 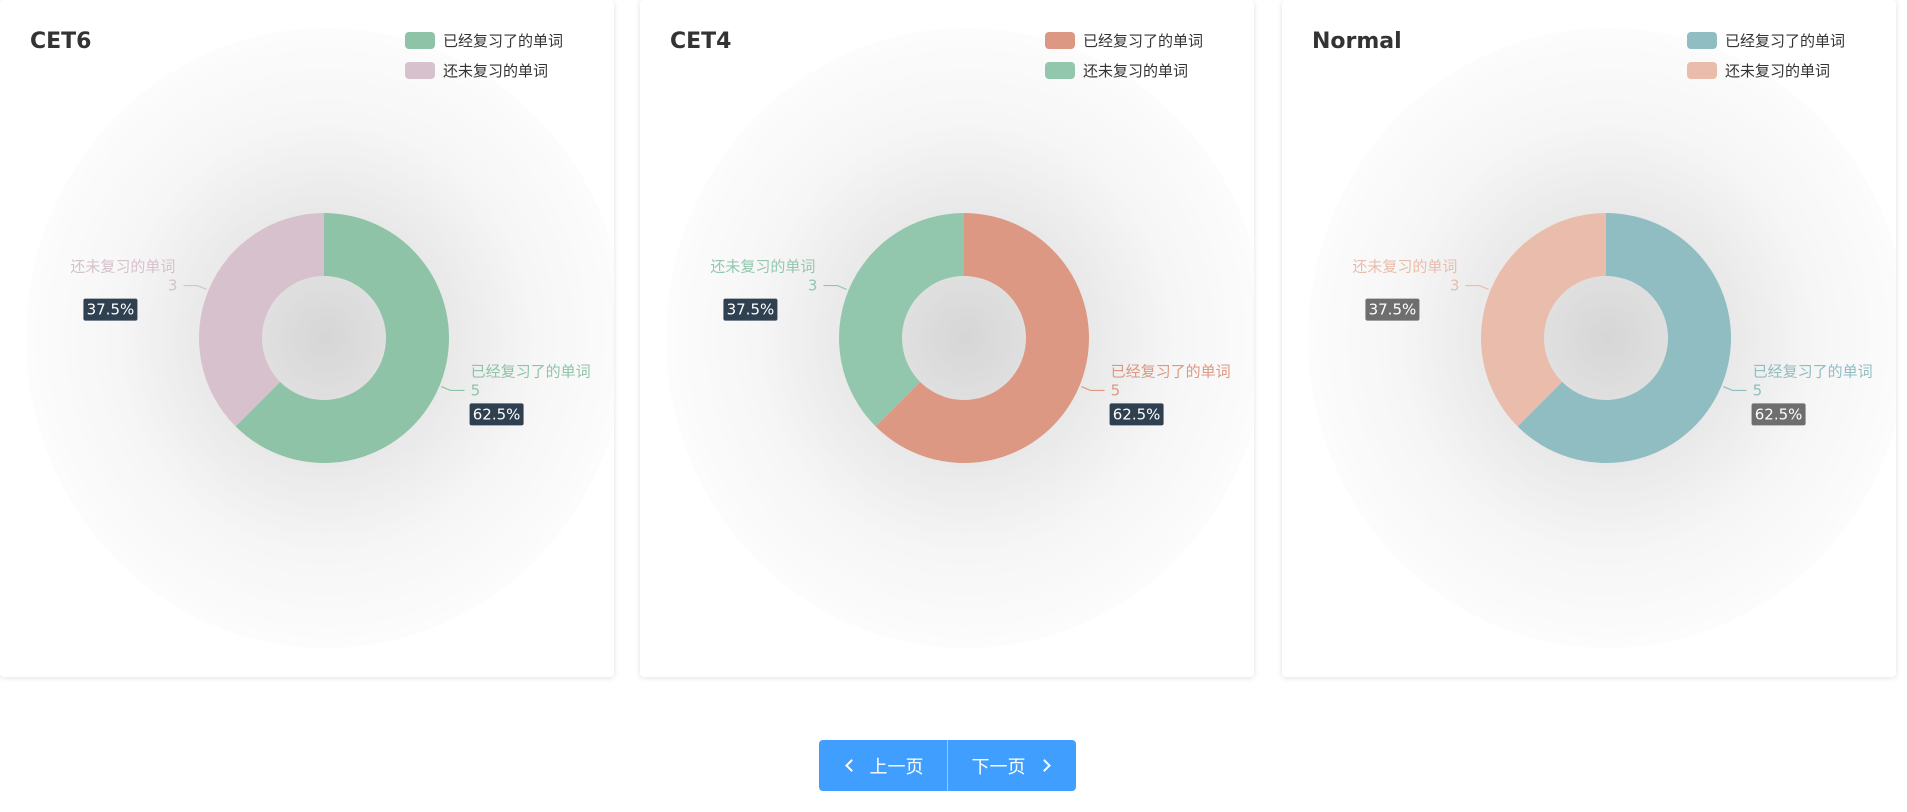 I want to click on pagination: 上一页 下一页, so click(x=947, y=765).